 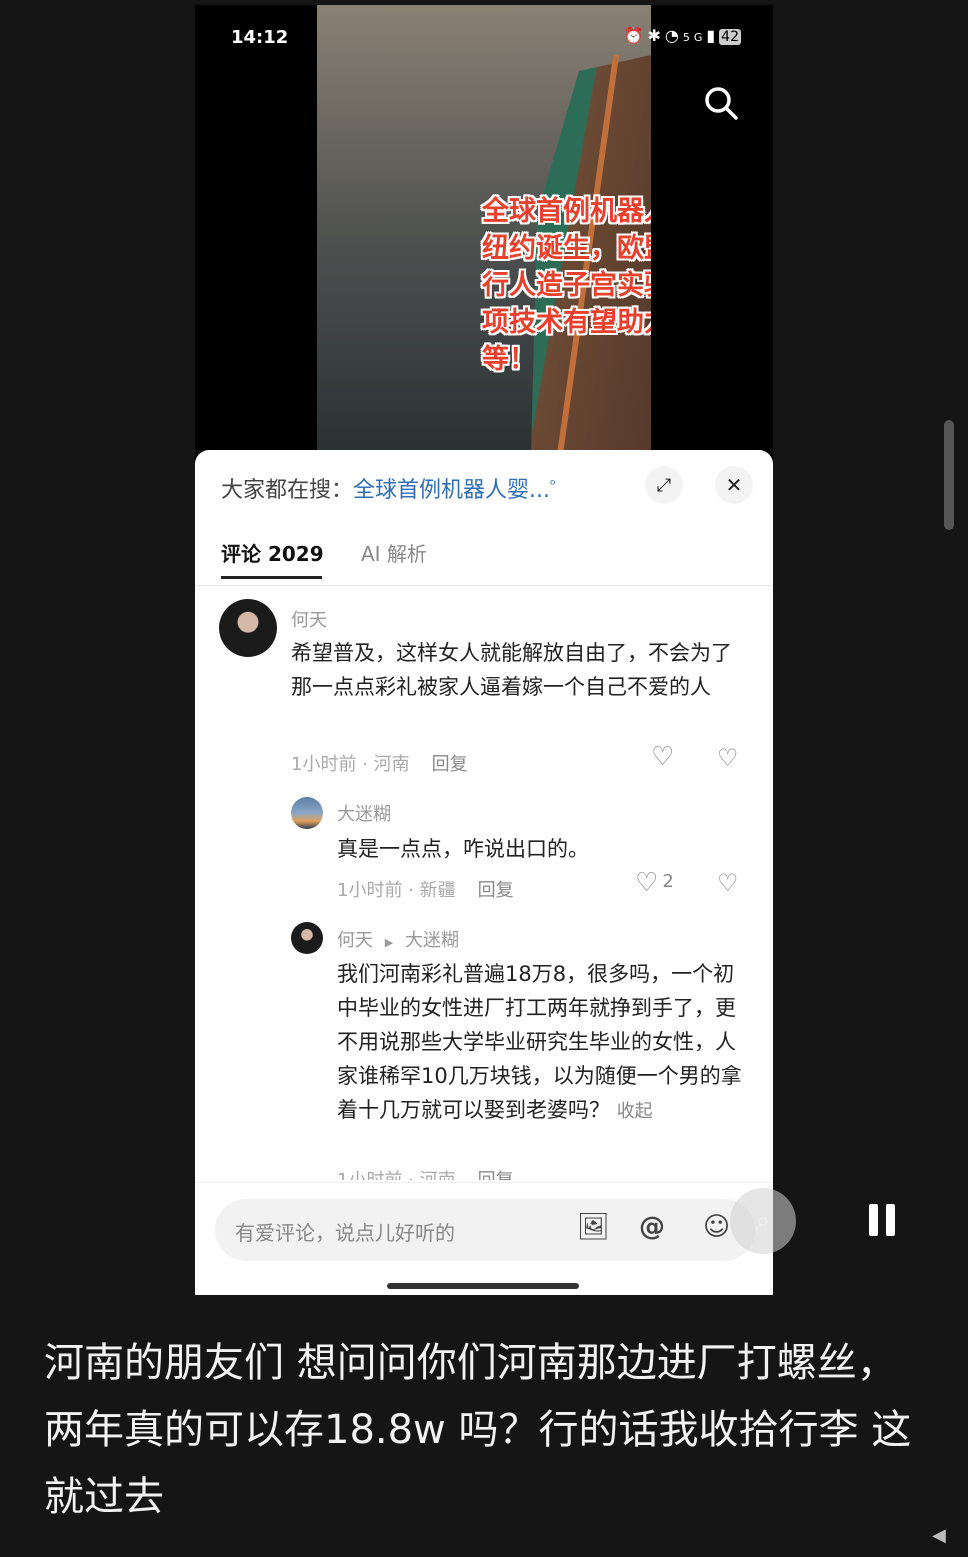 I want to click on pause-icon, so click(x=882, y=1220).